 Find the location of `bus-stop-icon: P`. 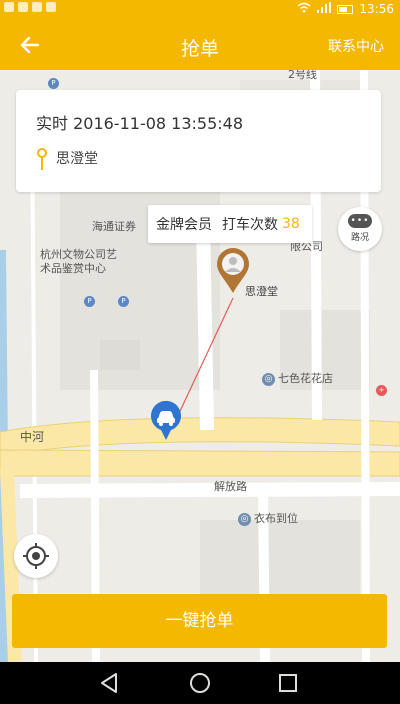

bus-stop-icon: P is located at coordinates (53, 83).